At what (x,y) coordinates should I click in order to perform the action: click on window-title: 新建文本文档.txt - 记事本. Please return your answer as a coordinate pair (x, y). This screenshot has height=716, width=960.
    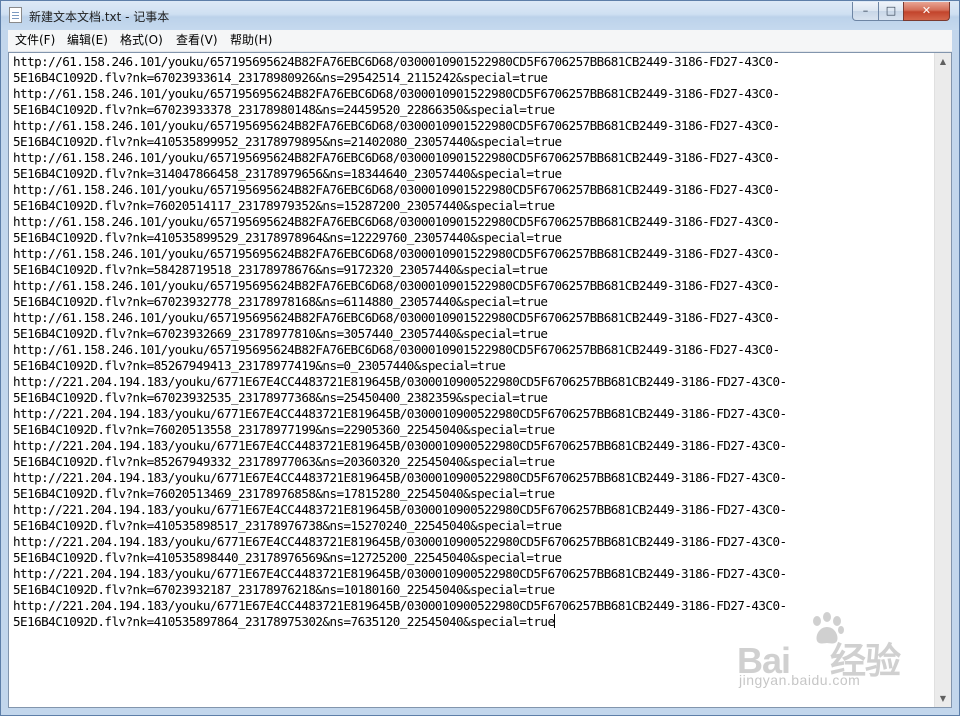
    Looking at the image, I should click on (99, 17).